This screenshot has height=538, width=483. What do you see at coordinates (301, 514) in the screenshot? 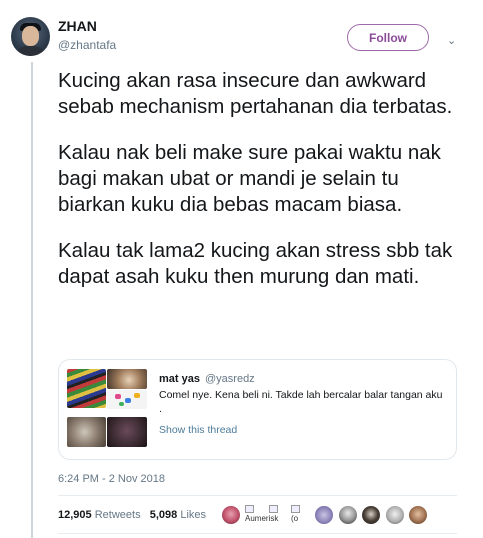
I see `liker-avatar: (o` at bounding box center [301, 514].